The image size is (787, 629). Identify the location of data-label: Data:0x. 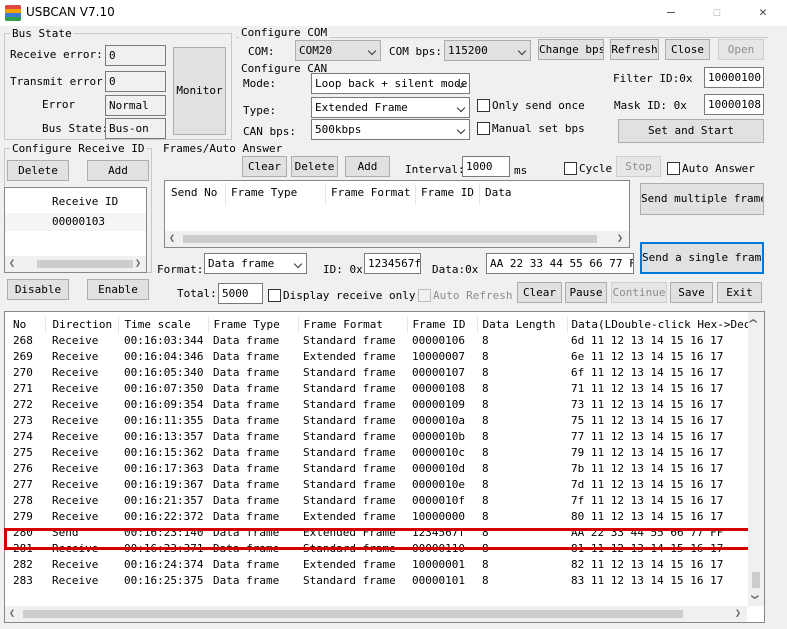
(455, 269).